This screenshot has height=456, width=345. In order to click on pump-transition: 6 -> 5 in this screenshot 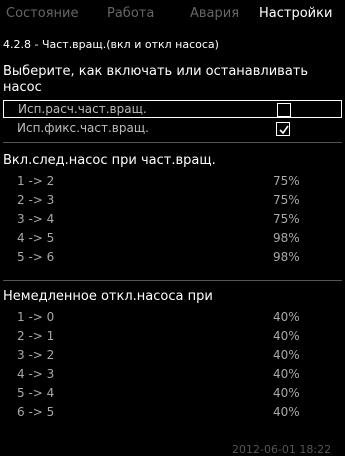, I will do `click(36, 412)`.